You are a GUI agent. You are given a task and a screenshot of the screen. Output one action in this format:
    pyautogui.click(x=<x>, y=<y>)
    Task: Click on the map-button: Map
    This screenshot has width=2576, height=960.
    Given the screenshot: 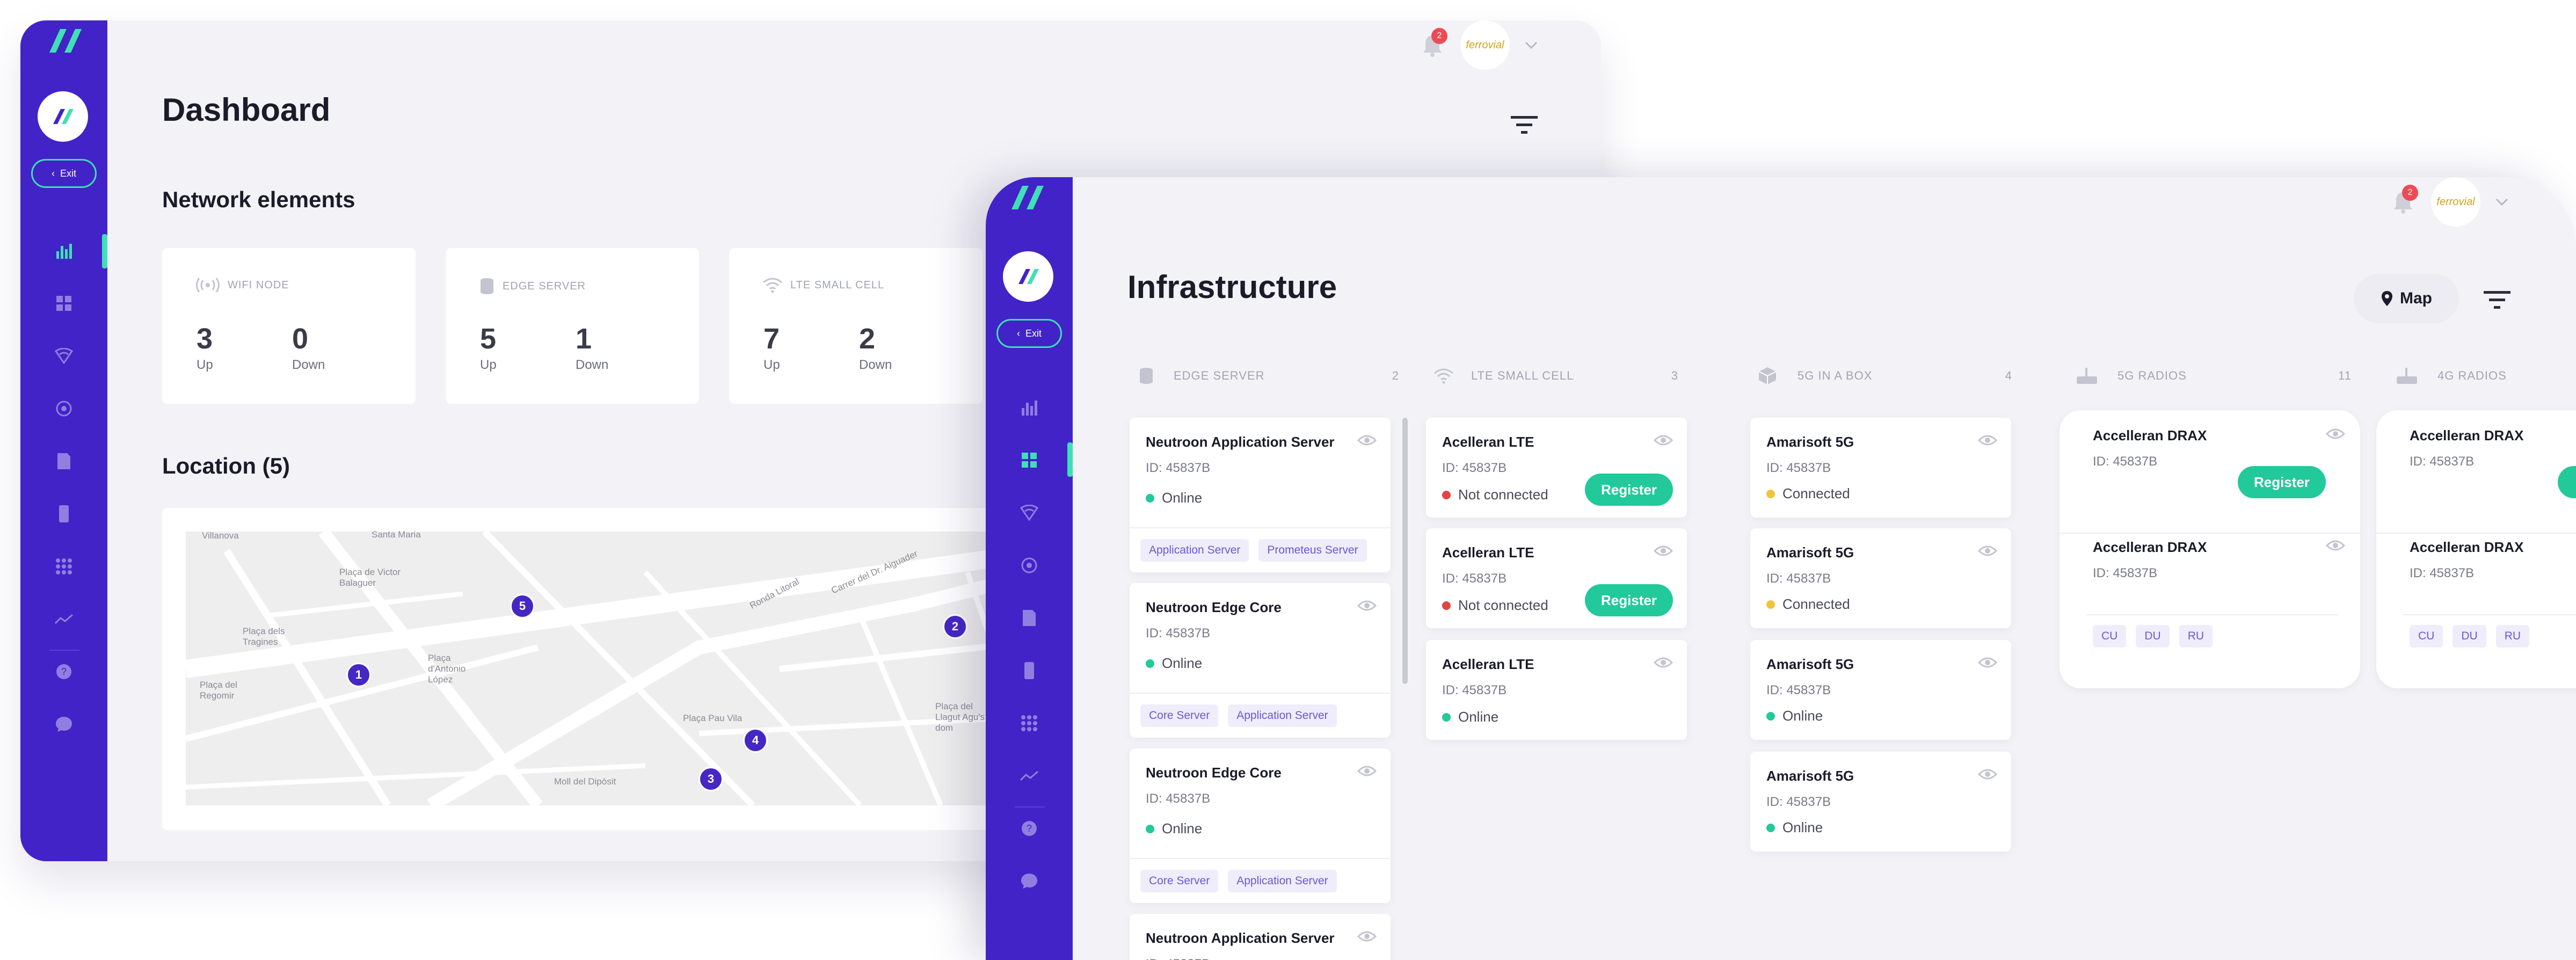 What is the action you would take?
    pyautogui.click(x=2406, y=299)
    